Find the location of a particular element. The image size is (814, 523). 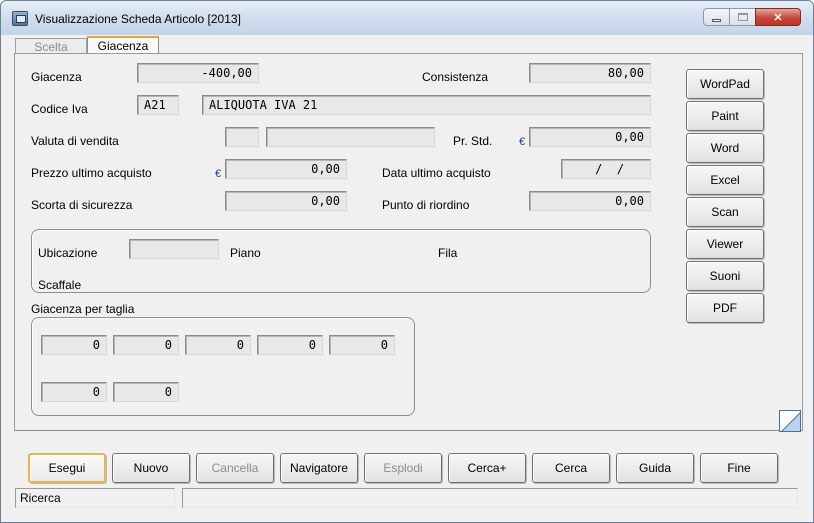

viewer-button: Viewer is located at coordinates (725, 244).